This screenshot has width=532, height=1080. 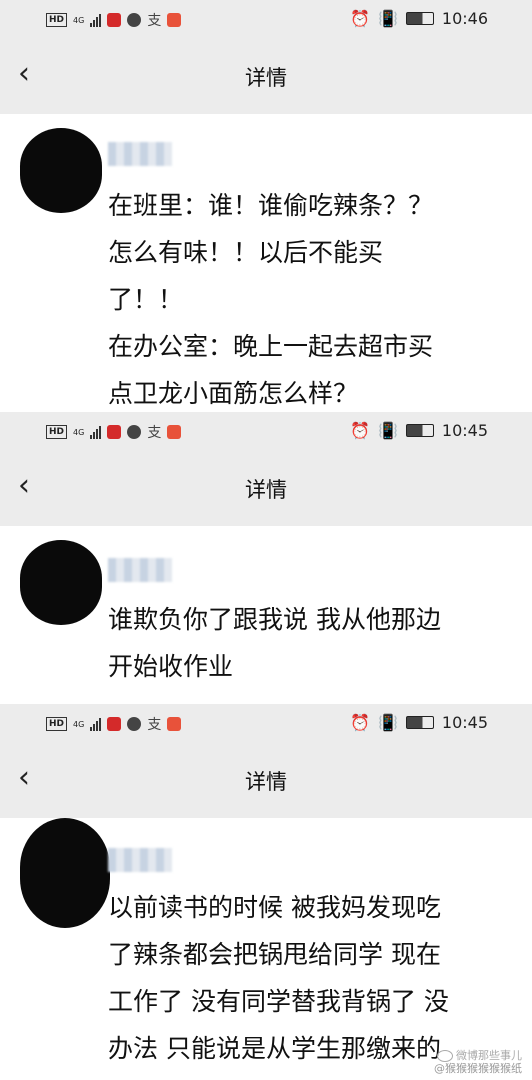 I want to click on post-line: 开始收作业, so click(x=171, y=666).